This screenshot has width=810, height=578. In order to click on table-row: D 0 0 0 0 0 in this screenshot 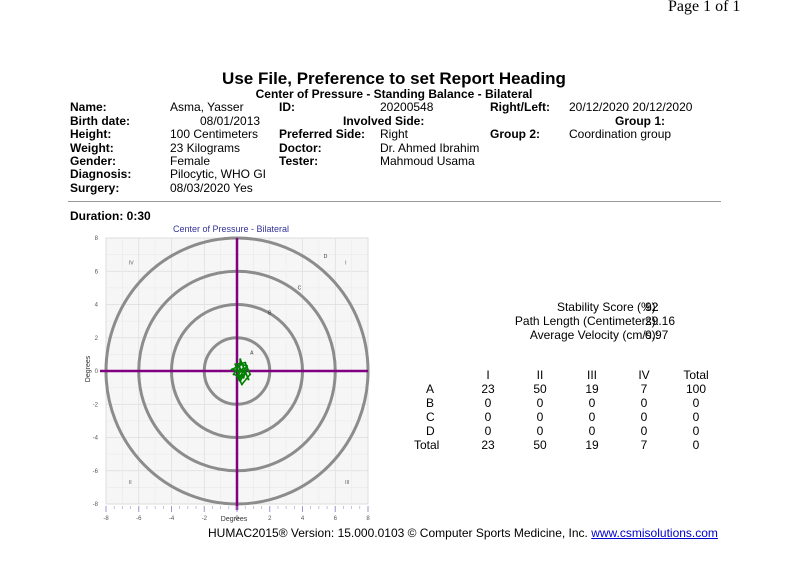, I will do `click(568, 431)`.